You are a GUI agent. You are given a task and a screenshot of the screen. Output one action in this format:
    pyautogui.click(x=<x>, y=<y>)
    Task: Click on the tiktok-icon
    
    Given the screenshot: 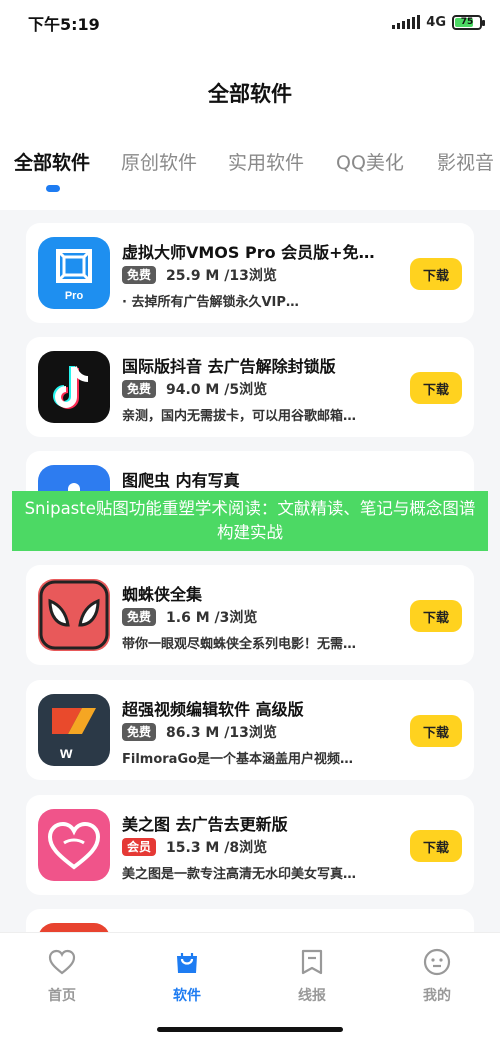 What is the action you would take?
    pyautogui.click(x=74, y=387)
    